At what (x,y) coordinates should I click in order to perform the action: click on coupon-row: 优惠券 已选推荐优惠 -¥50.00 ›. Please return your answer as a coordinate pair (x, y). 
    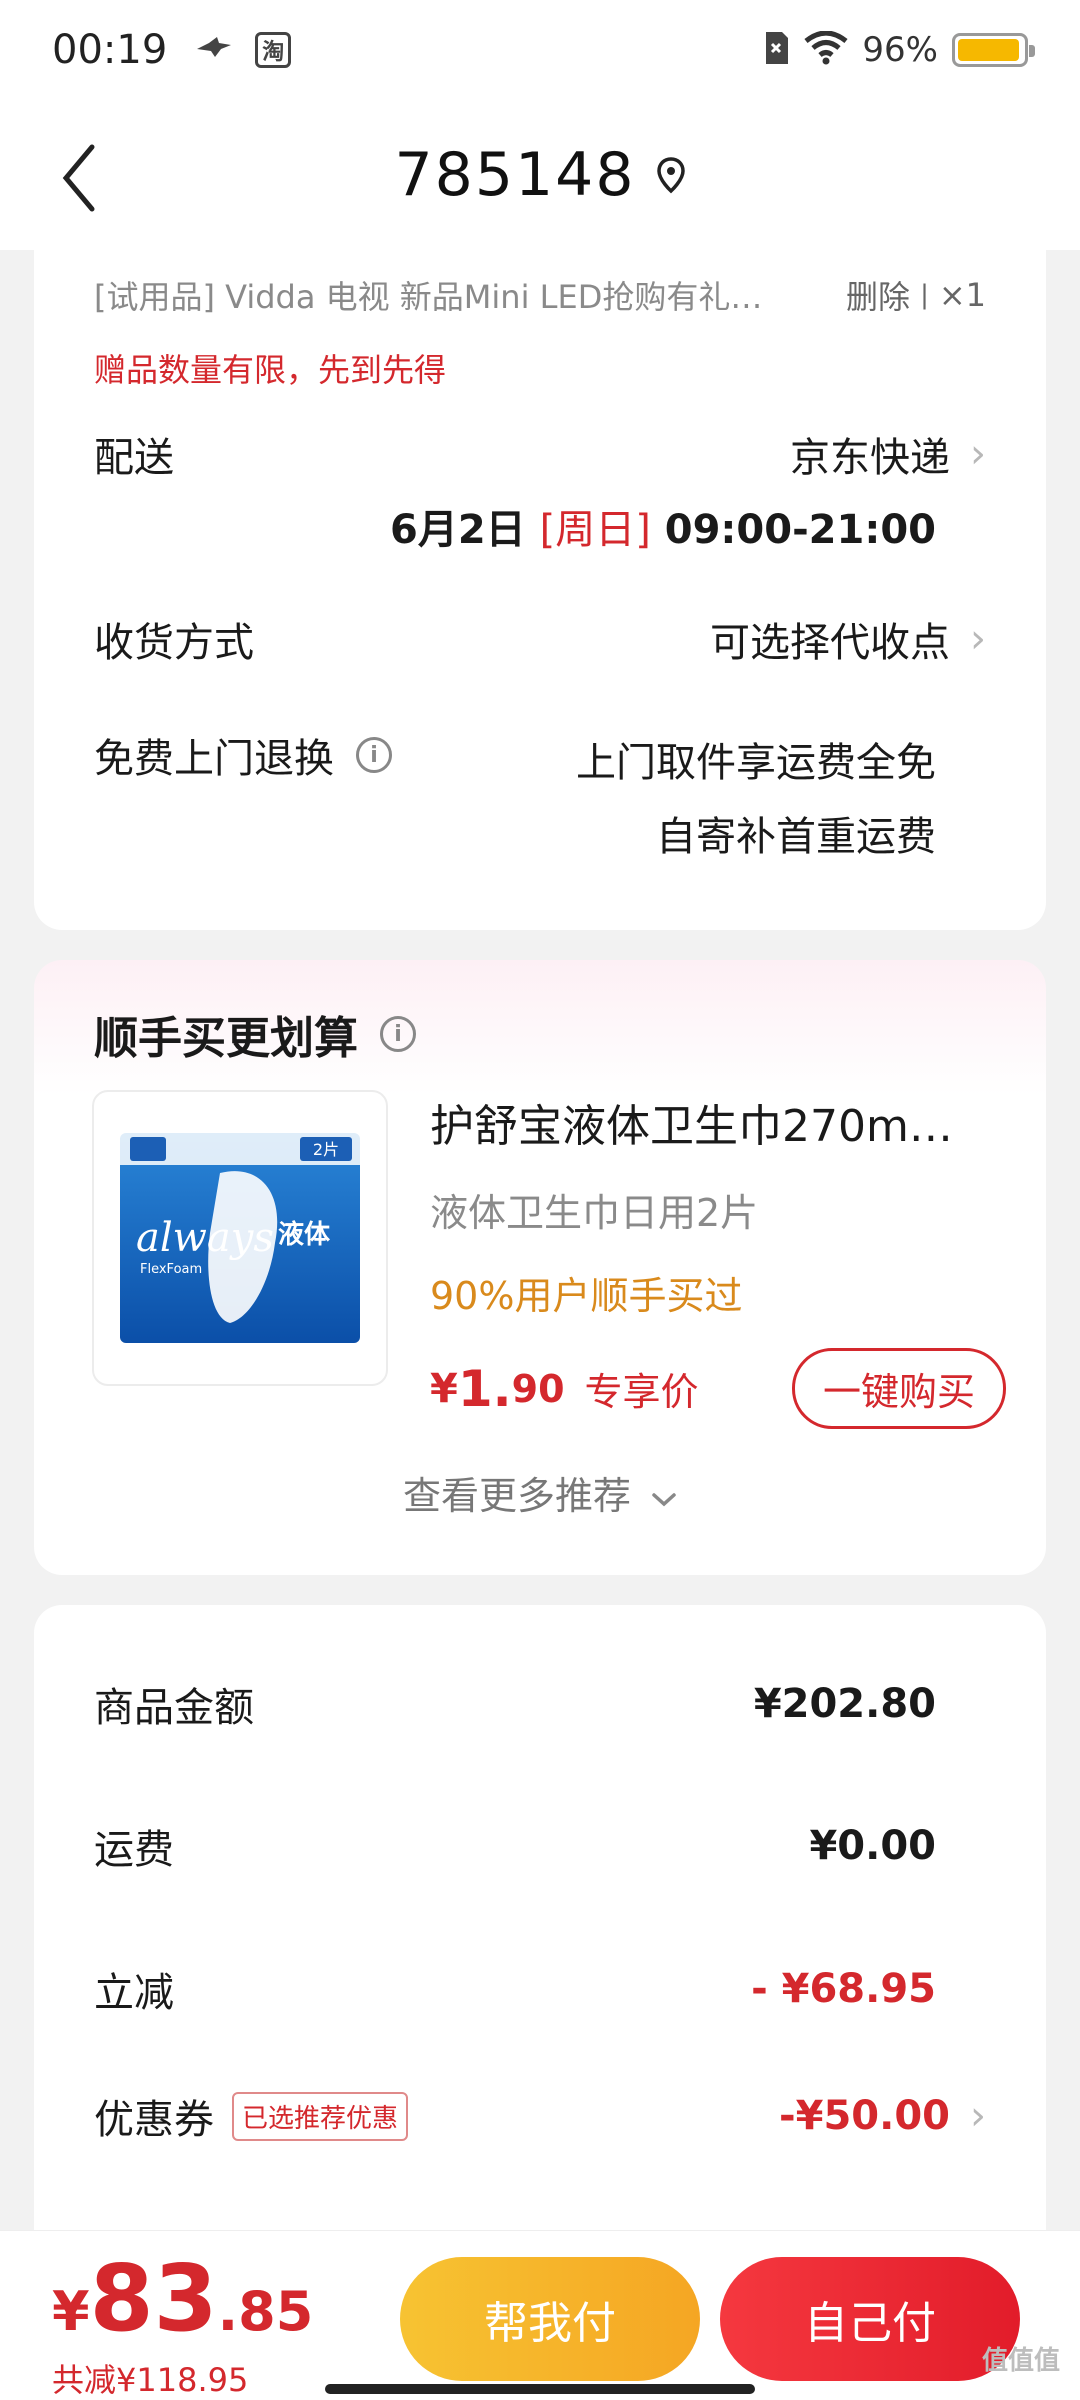
    Looking at the image, I should click on (540, 2116).